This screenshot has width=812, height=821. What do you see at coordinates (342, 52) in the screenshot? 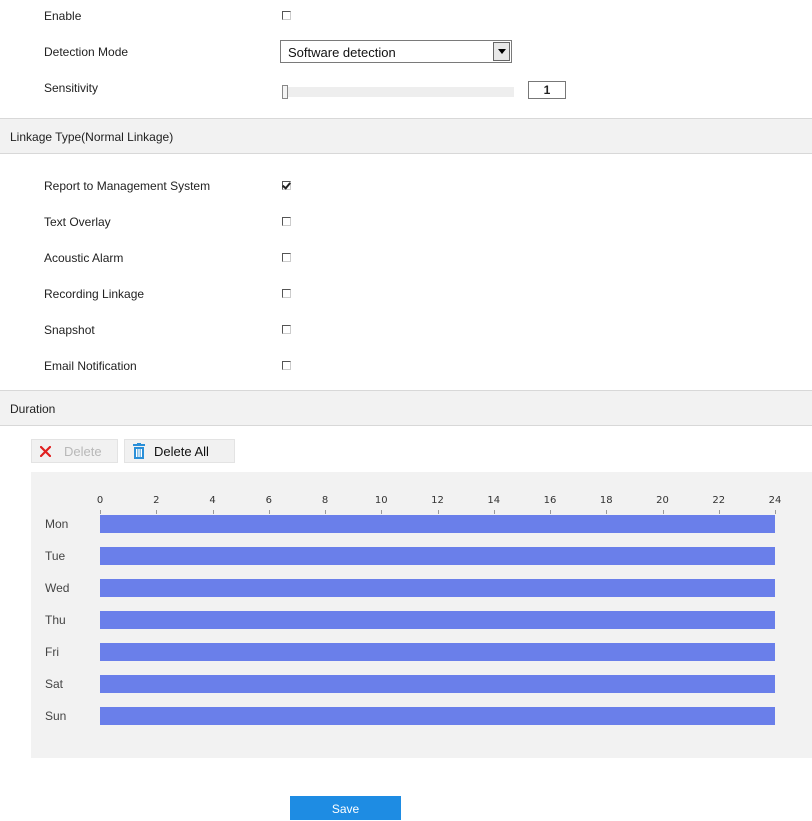
I see `detection-mode-value: Software detection` at bounding box center [342, 52].